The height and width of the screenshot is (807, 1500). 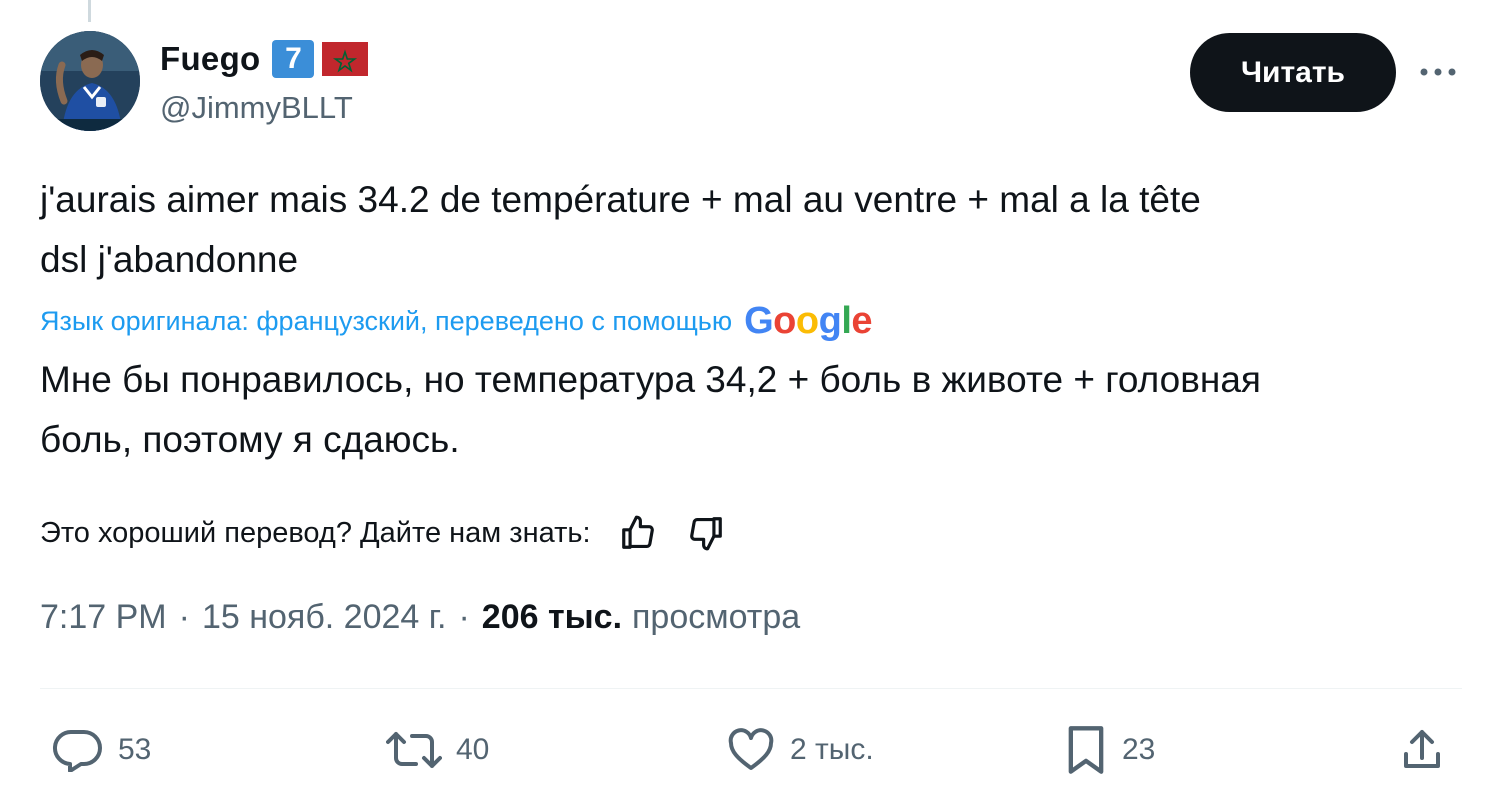 I want to click on reply-icon, so click(x=77, y=750).